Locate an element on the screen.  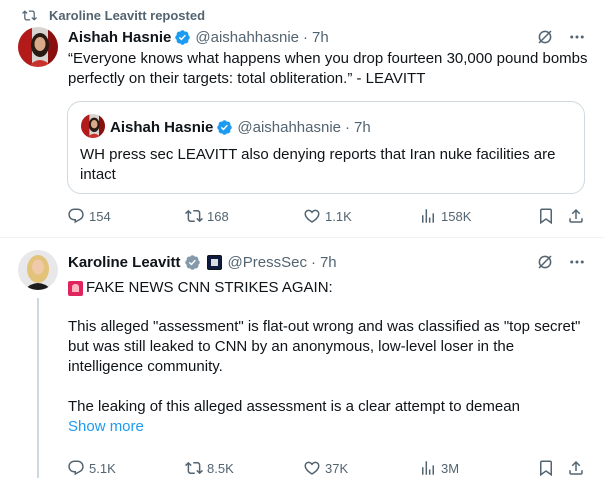
author-name: Karoline Leavitt is located at coordinates (124, 262).